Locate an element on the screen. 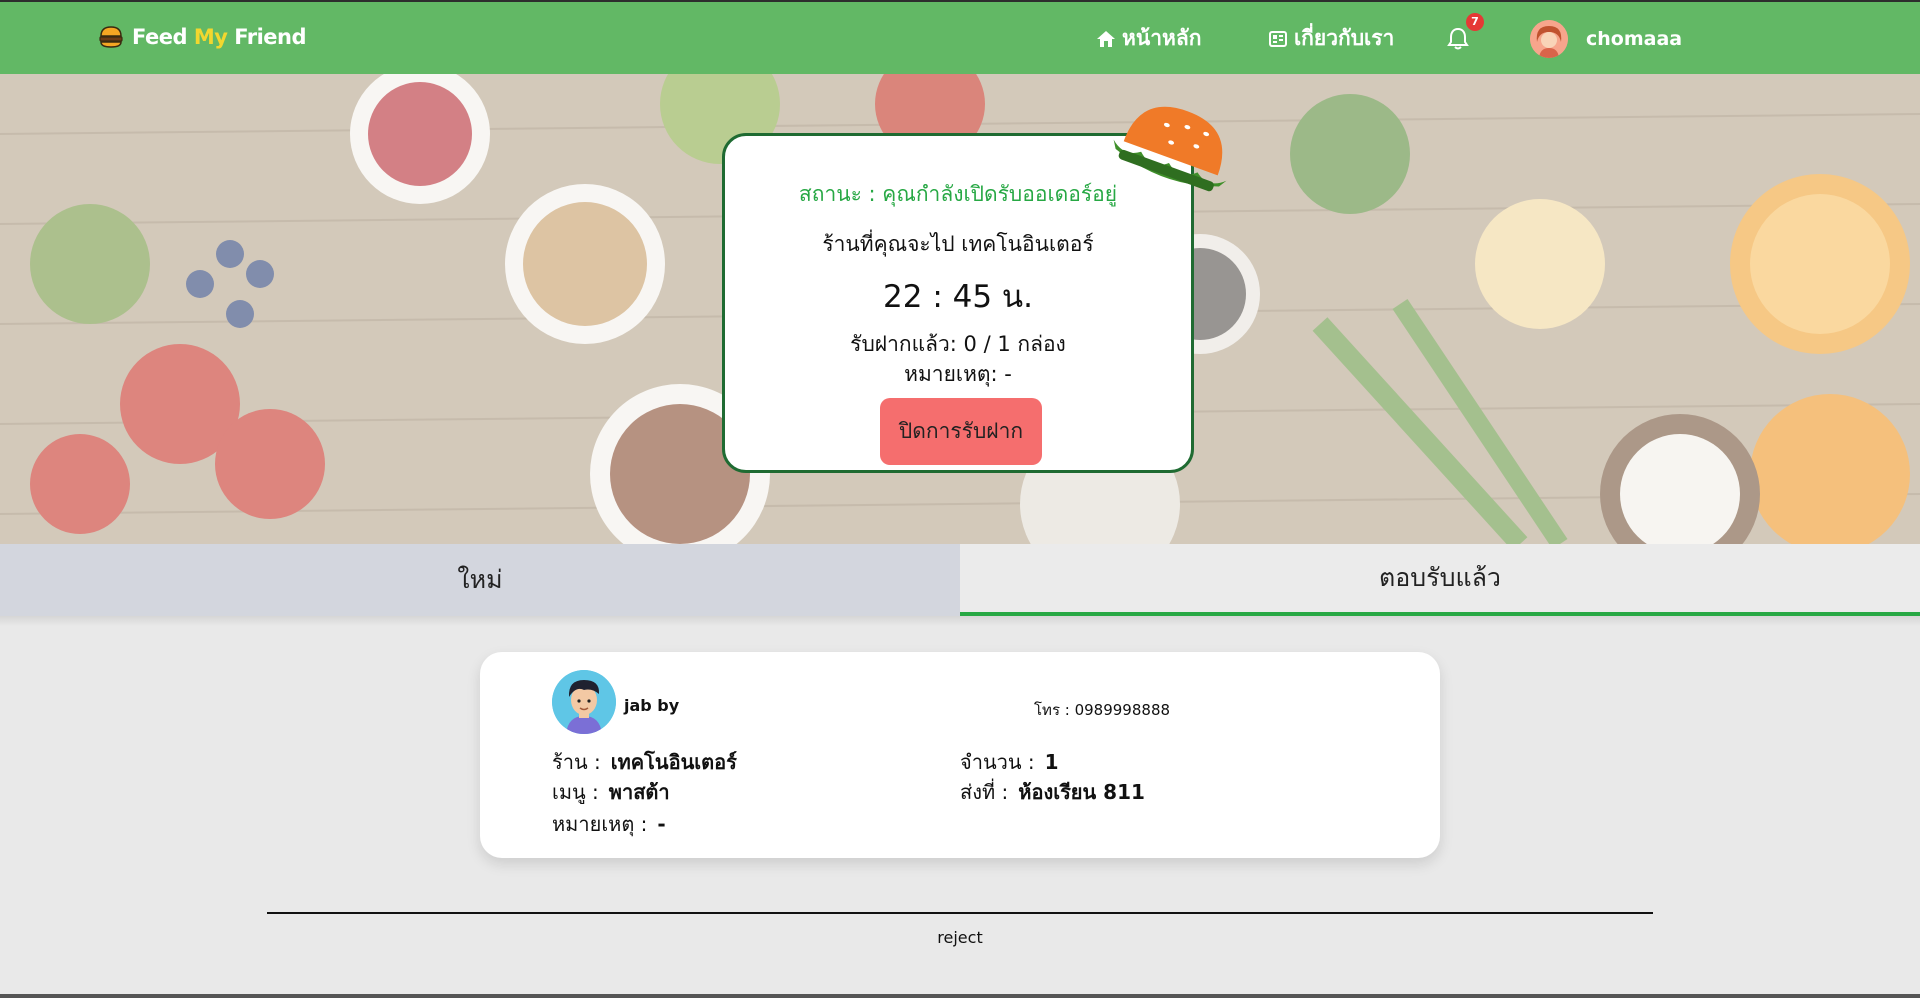  time-text: 22 : 45 น. is located at coordinates (958, 297).